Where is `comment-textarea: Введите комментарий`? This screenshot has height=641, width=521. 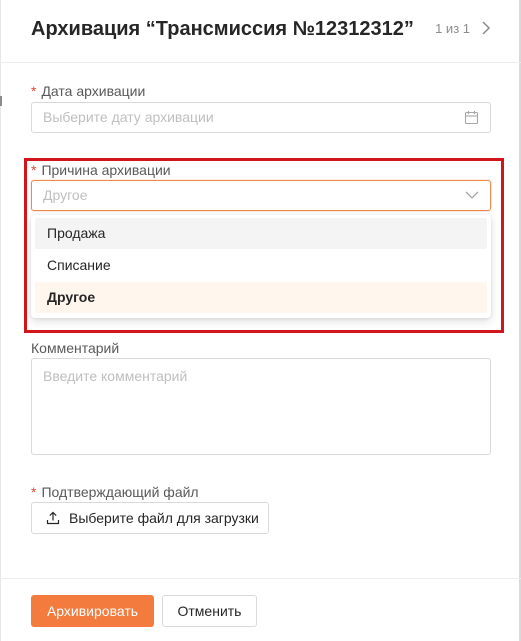
comment-textarea: Введите комментарий is located at coordinates (261, 406).